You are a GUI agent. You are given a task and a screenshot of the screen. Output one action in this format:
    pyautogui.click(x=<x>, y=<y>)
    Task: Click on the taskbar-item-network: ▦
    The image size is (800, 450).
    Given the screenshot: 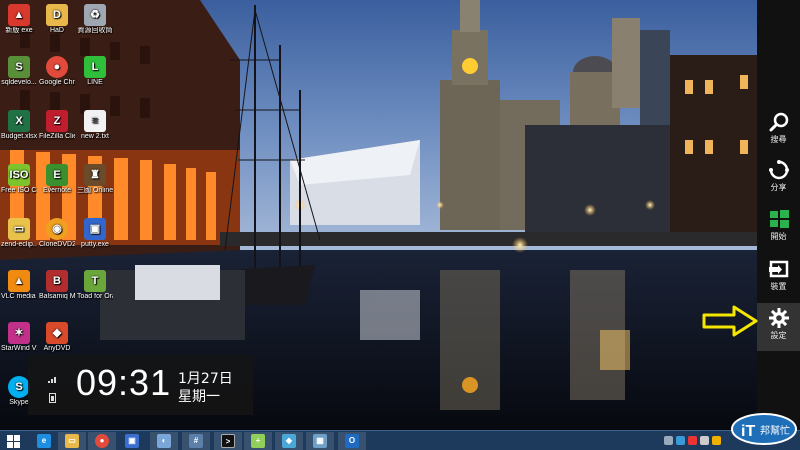 What is the action you would take?
    pyautogui.click(x=320, y=441)
    